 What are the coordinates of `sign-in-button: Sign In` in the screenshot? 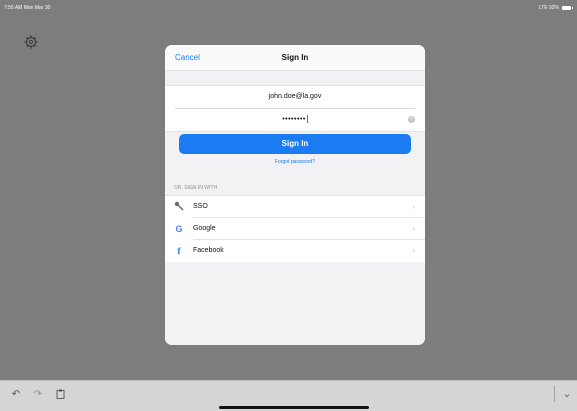 It's located at (295, 144).